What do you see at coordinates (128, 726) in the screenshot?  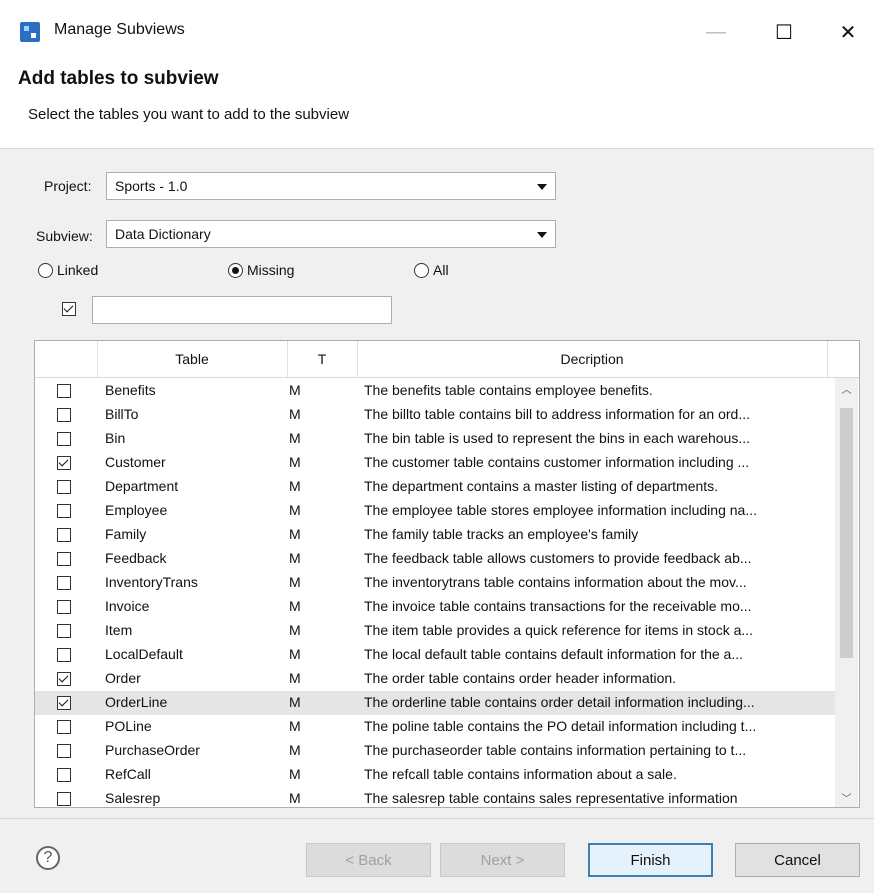 I see `table-name-cell: POLine` at bounding box center [128, 726].